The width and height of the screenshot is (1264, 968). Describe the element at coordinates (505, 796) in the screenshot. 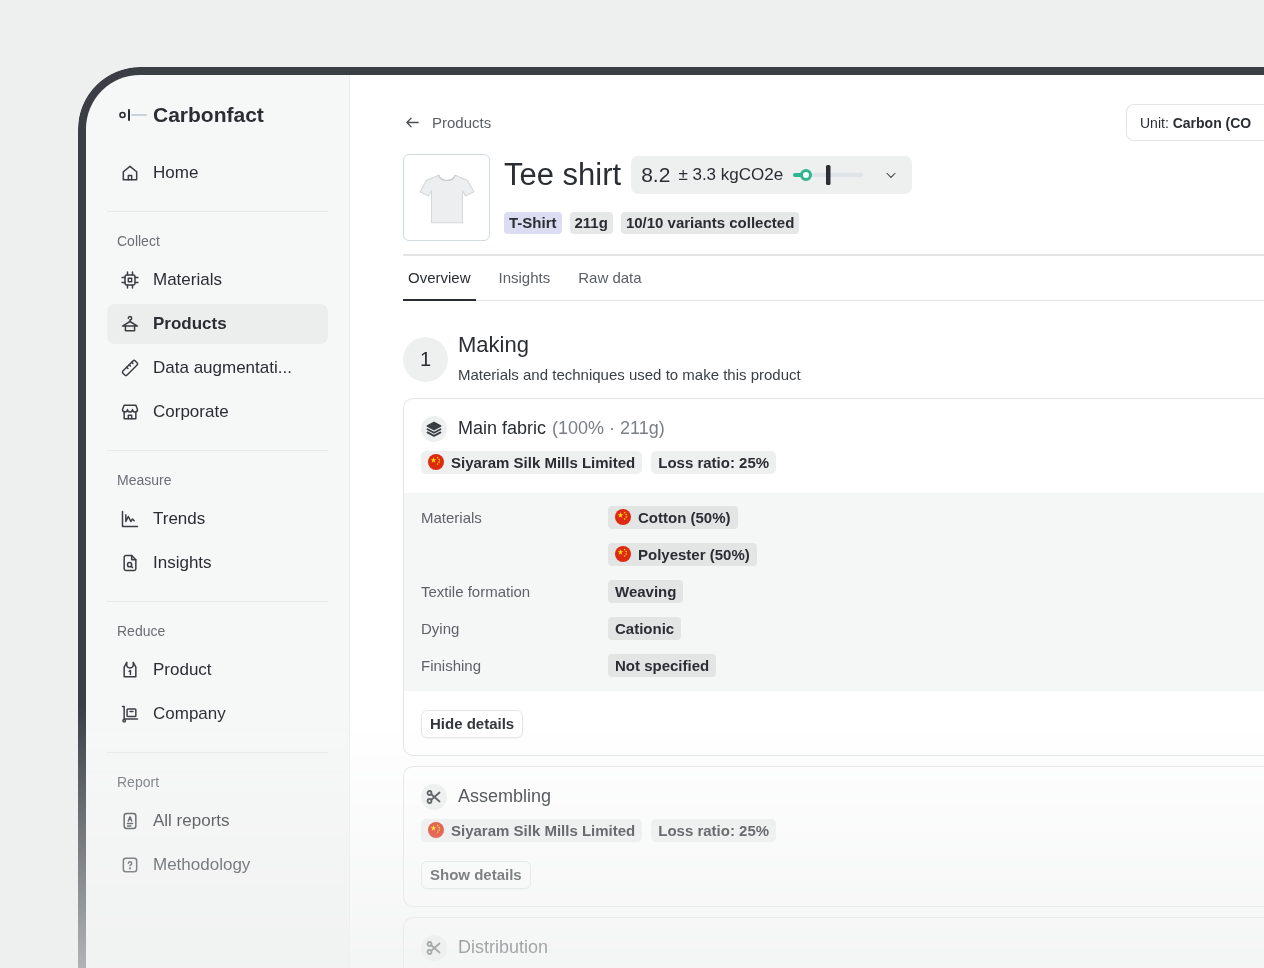

I see `component-name: Assembling` at that location.